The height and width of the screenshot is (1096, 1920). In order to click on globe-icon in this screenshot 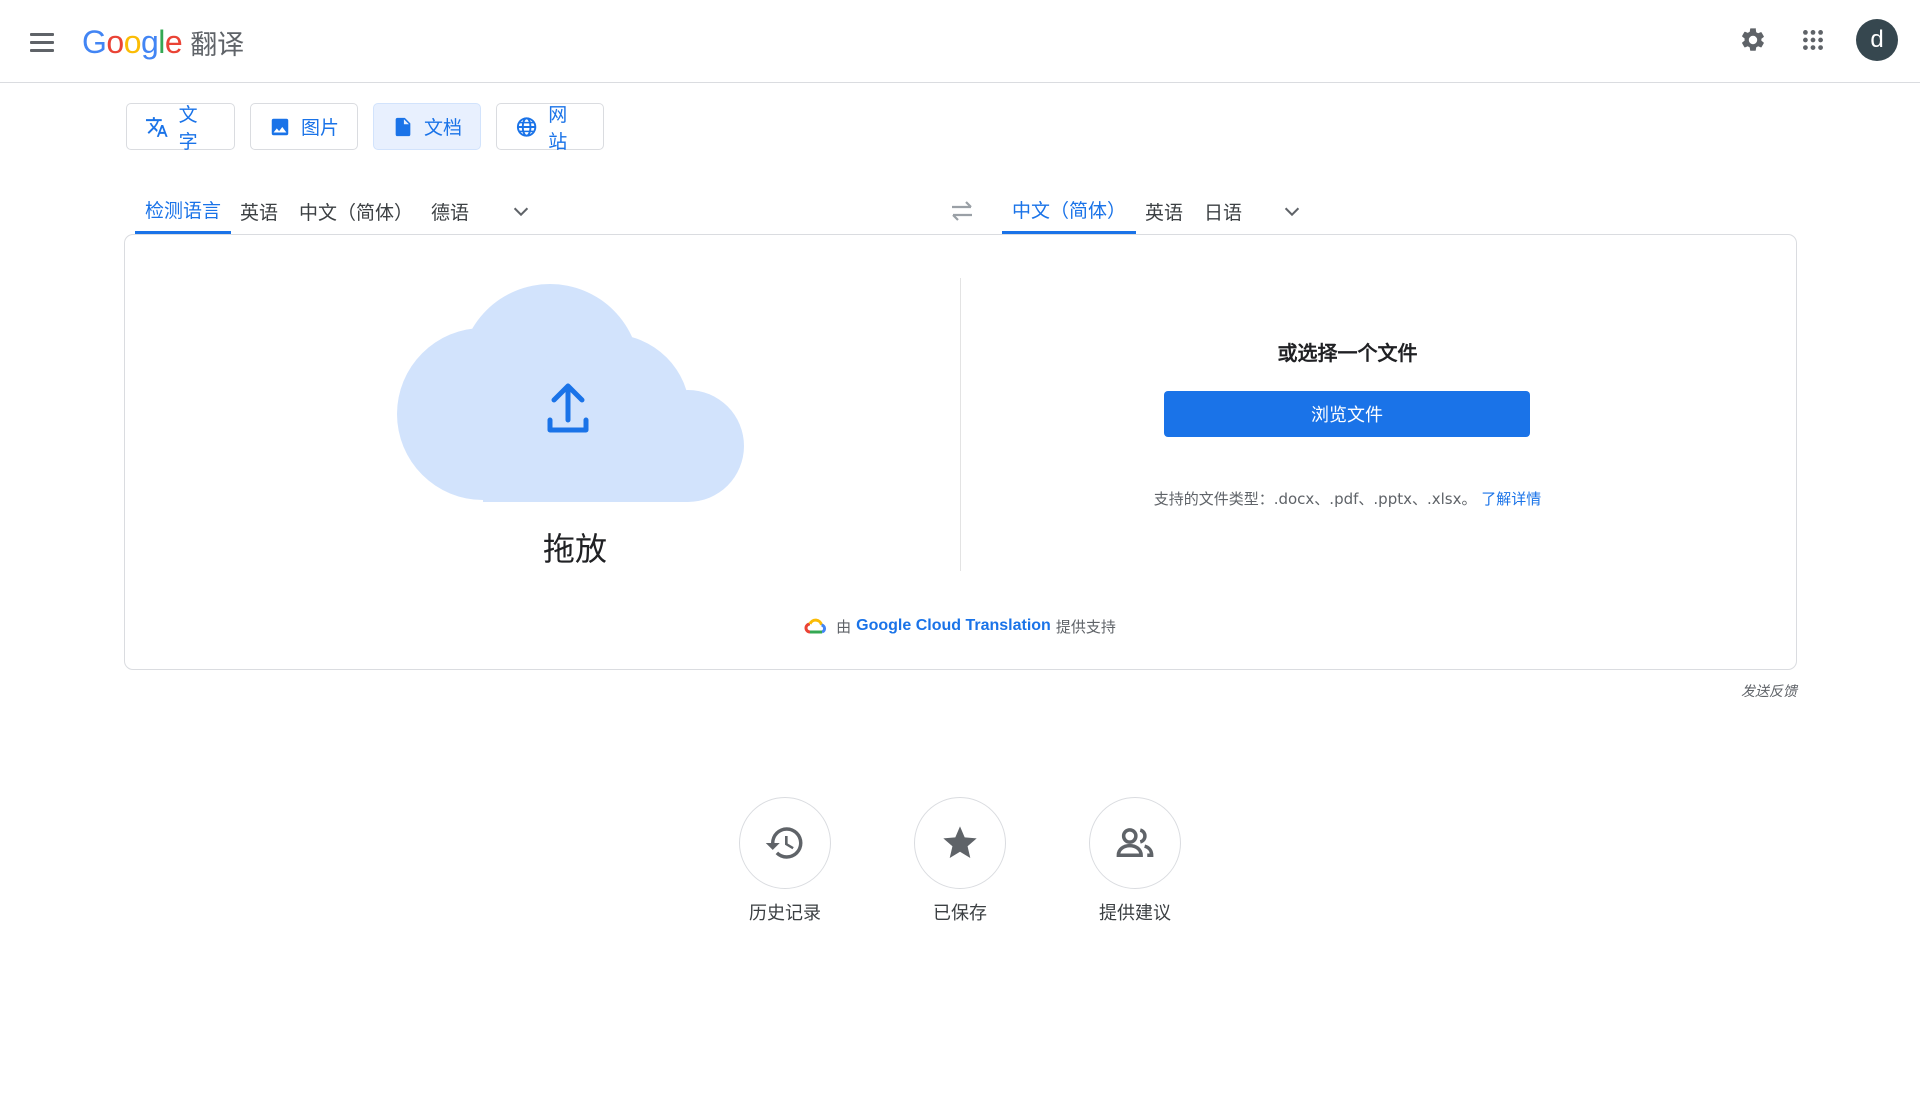, I will do `click(526, 126)`.